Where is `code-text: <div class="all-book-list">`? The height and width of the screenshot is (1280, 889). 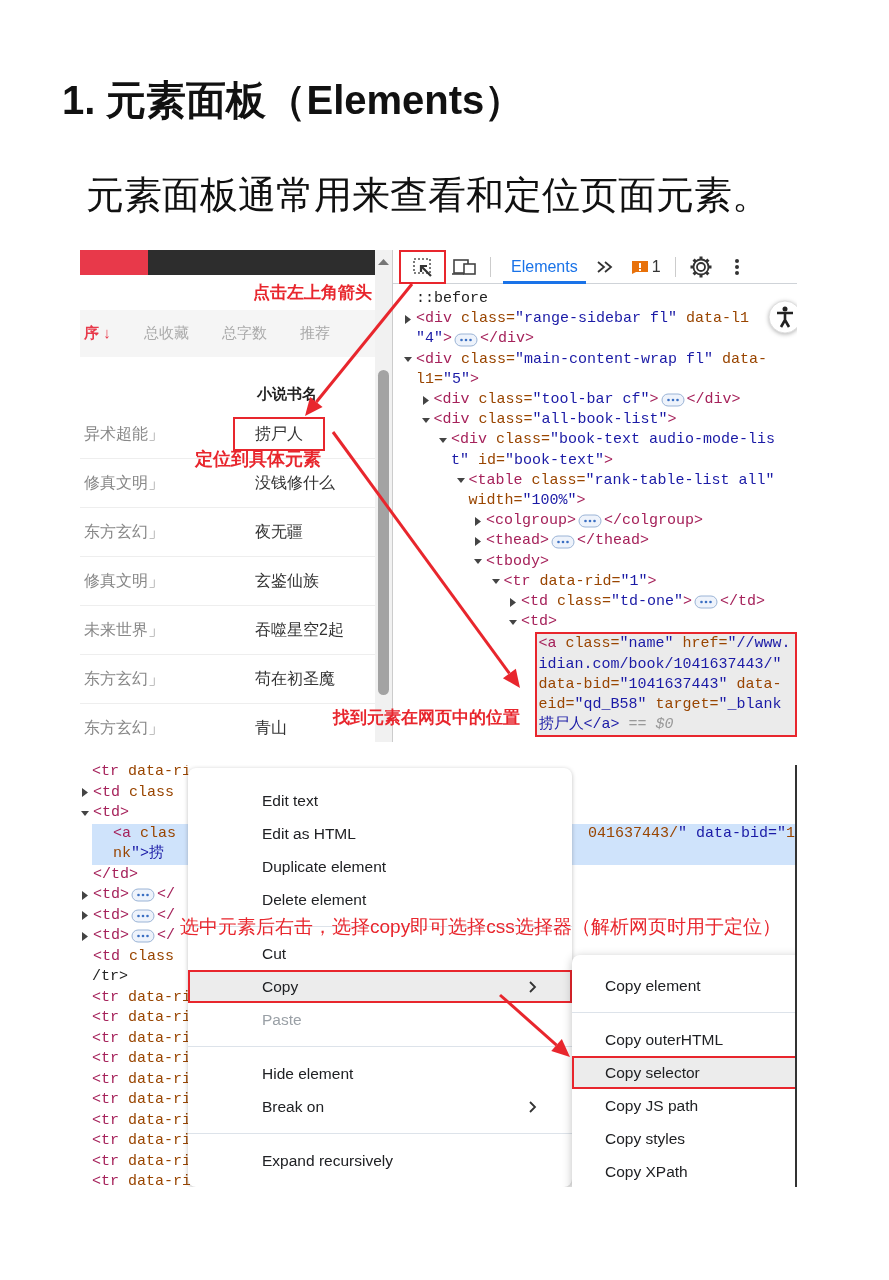 code-text: <div class="all-book-list"> is located at coordinates (555, 420).